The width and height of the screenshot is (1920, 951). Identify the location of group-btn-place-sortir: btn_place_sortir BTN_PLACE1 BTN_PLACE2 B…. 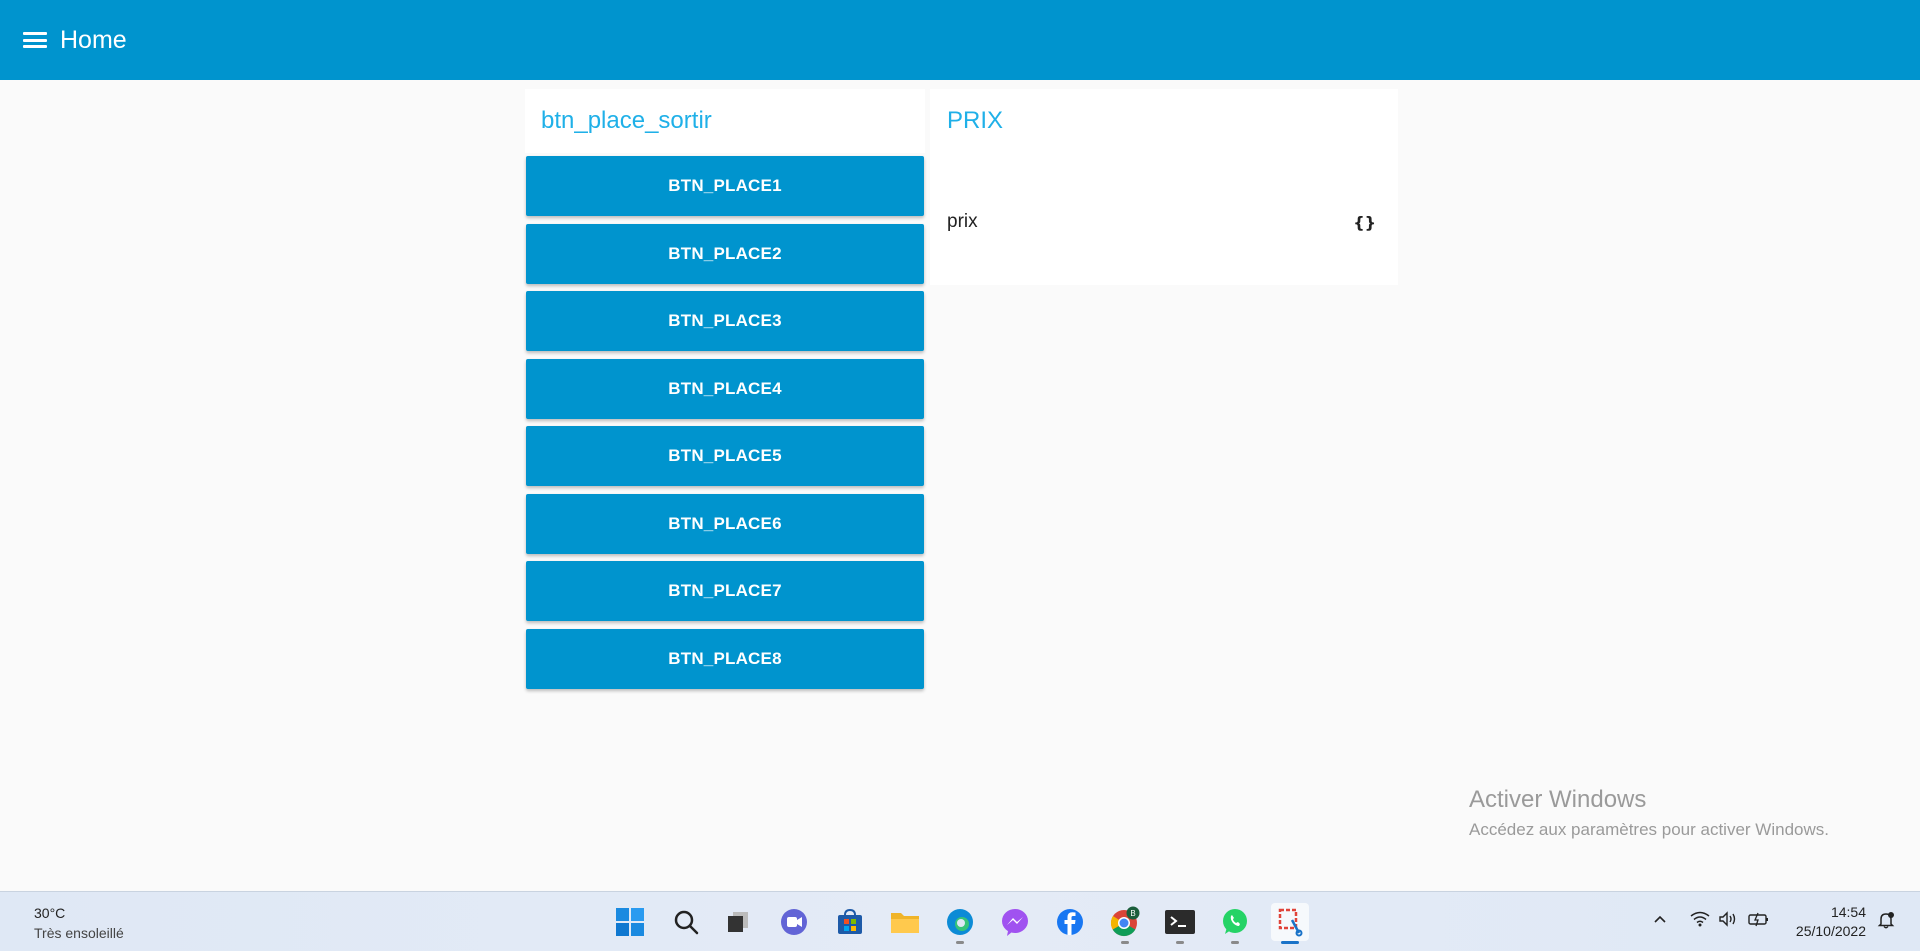
(725, 389).